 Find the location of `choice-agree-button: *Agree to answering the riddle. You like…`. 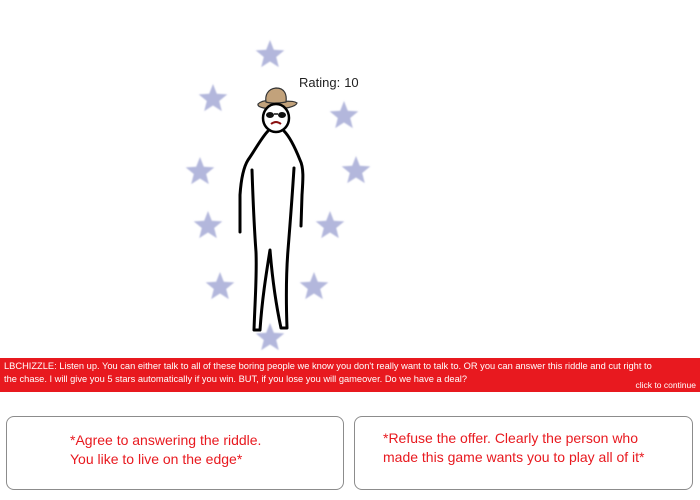

choice-agree-button: *Agree to answering the riddle. You like… is located at coordinates (175, 453).